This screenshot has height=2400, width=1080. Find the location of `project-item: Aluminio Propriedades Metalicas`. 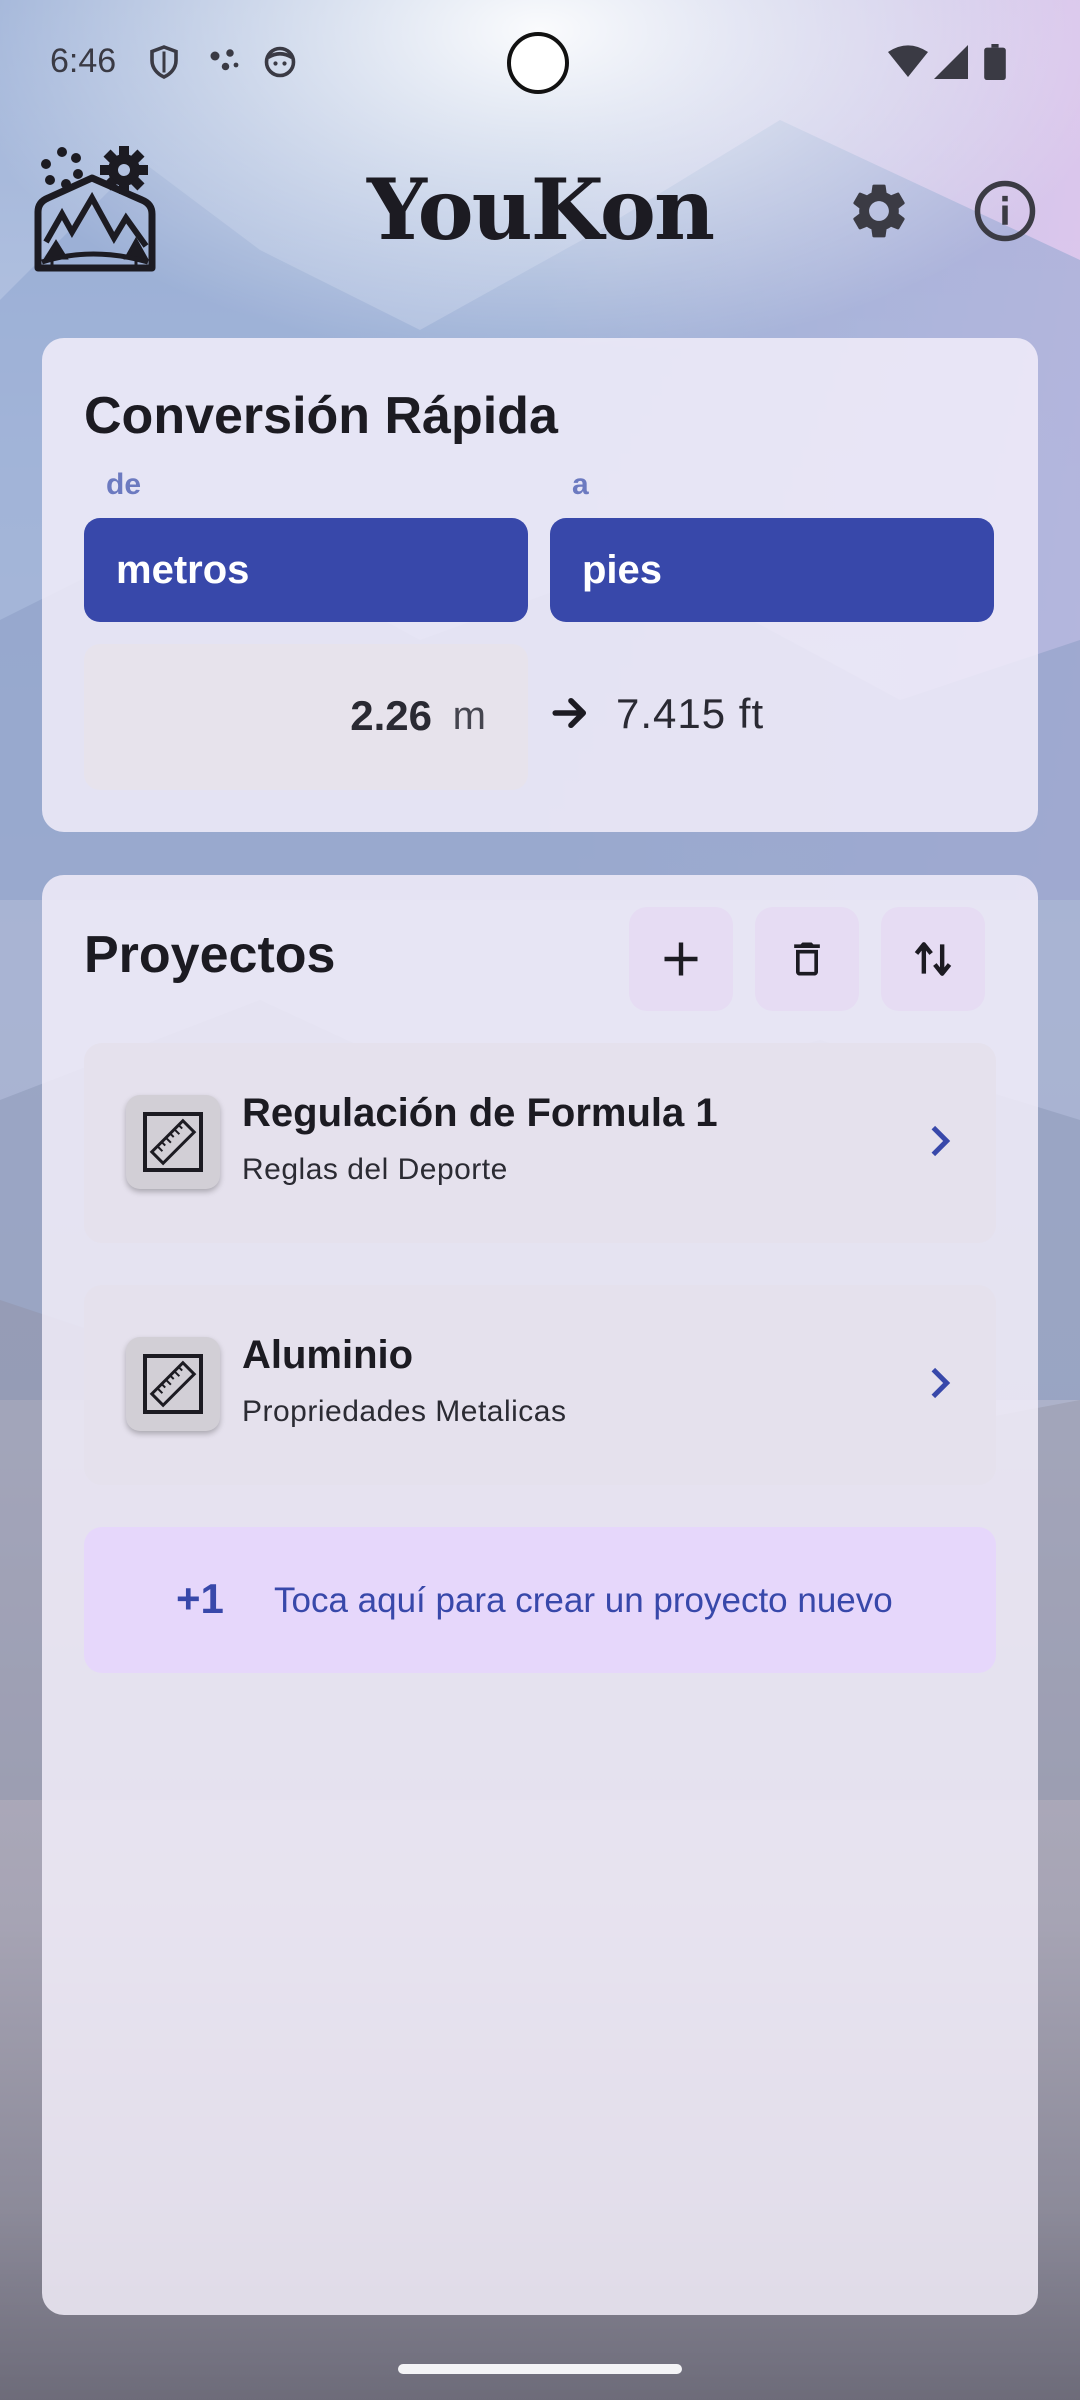

project-item: Aluminio Propriedades Metalicas is located at coordinates (540, 1385).